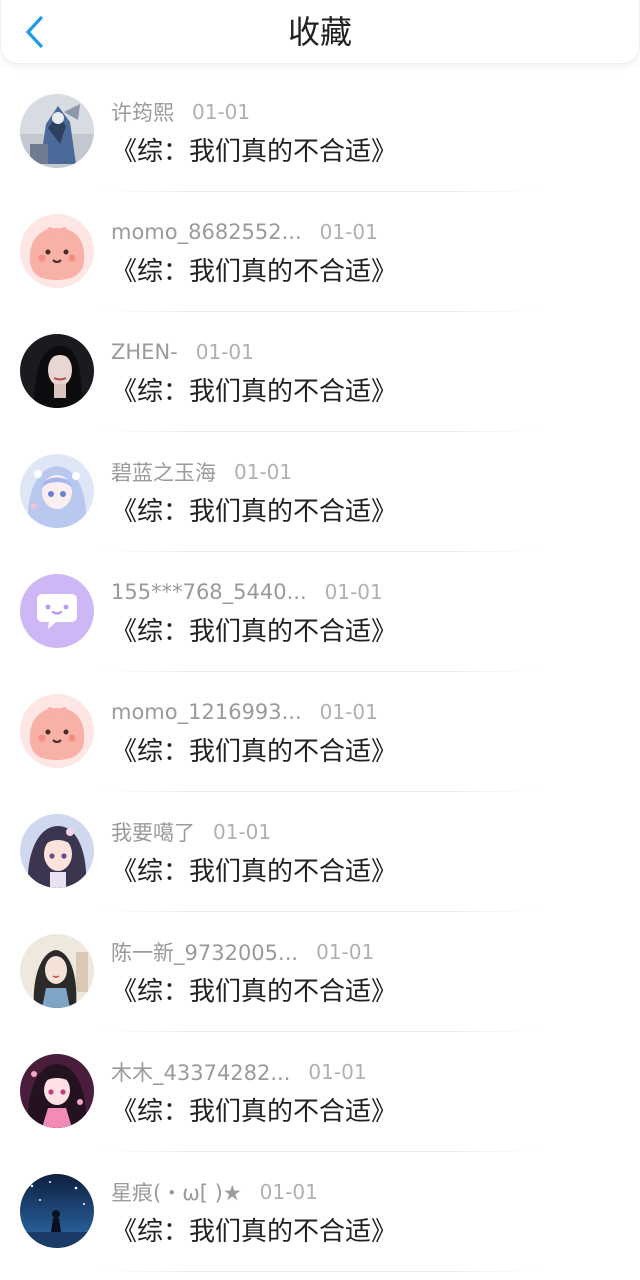 This screenshot has height=1280, width=640. I want to click on list-item: 碧蓝之玉海 01-01 《综：我们真的不合适》, so click(320, 492).